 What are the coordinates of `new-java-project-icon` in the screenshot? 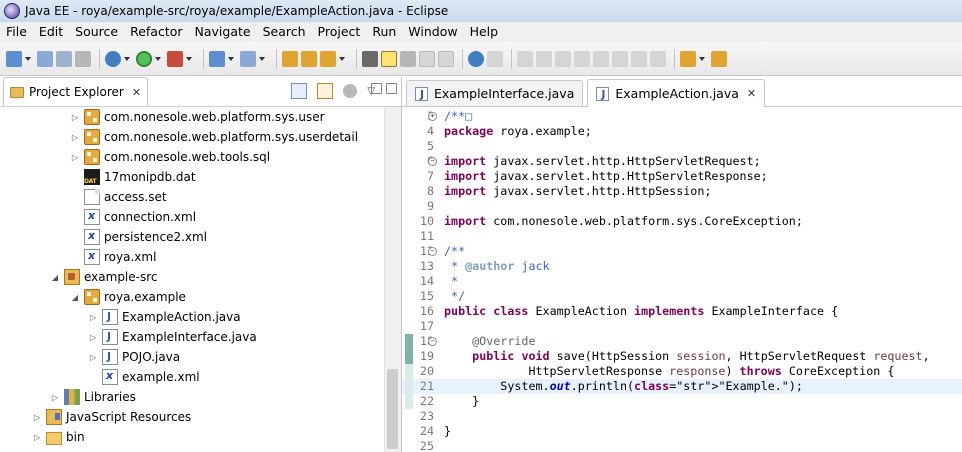 It's located at (217, 58).